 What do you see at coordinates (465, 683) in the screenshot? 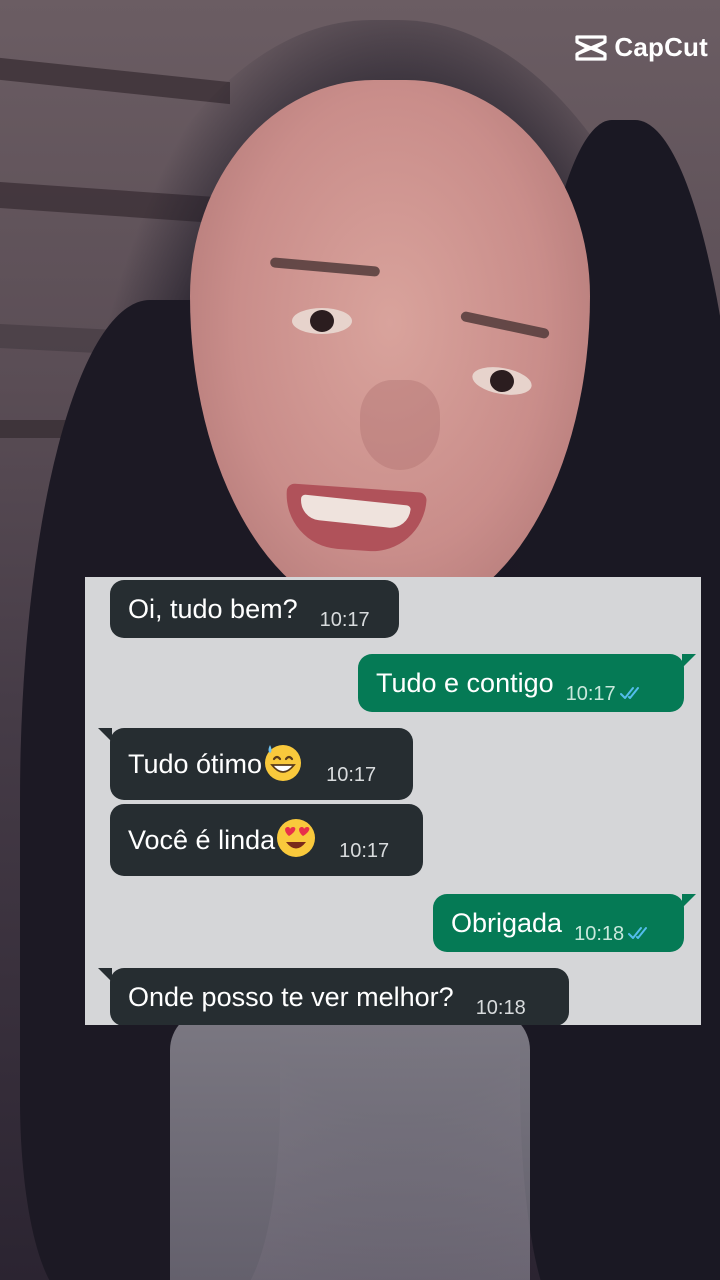
I see `message-text: Tudo e contigo` at bounding box center [465, 683].